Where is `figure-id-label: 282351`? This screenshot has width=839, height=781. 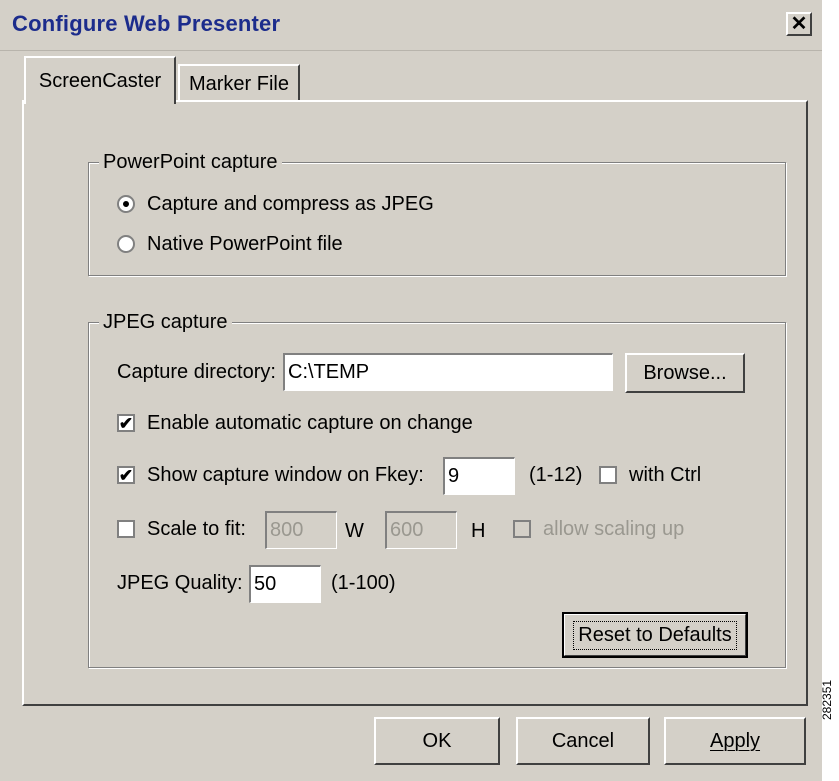 figure-id-label: 282351 is located at coordinates (827, 699).